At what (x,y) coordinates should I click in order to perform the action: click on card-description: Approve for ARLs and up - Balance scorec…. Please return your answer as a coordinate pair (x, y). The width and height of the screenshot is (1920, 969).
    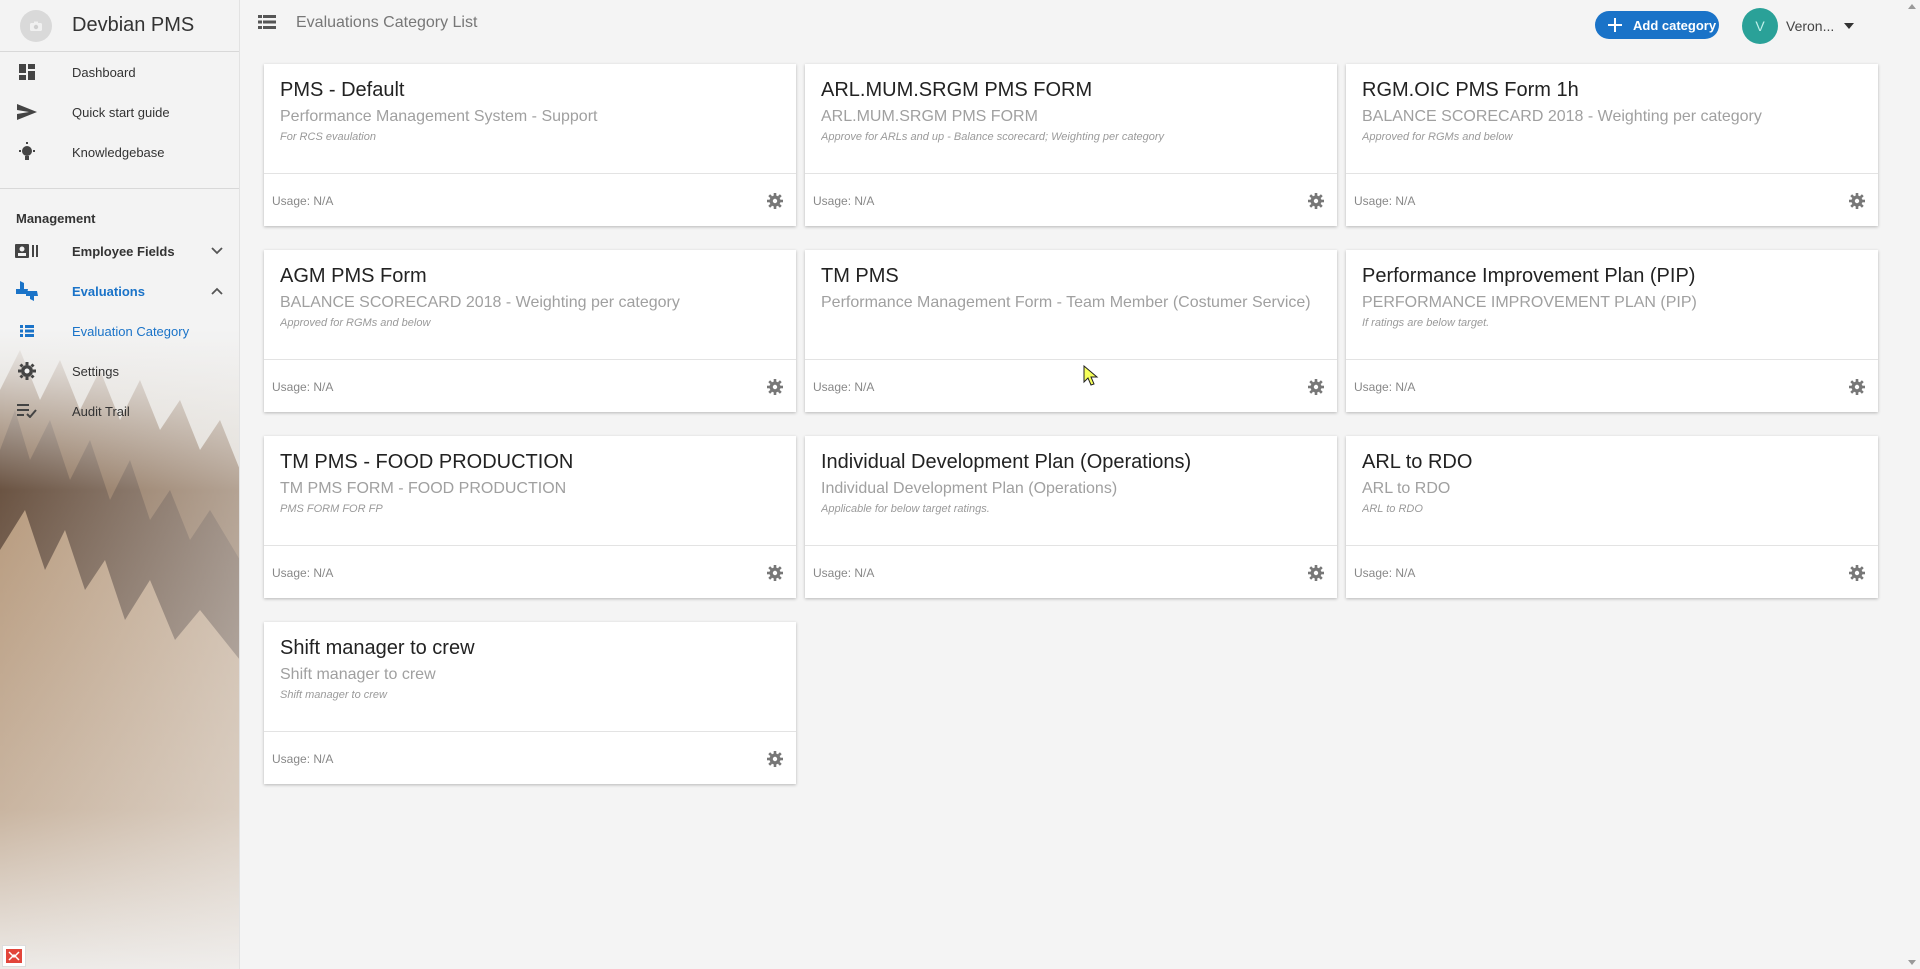
    Looking at the image, I should click on (993, 137).